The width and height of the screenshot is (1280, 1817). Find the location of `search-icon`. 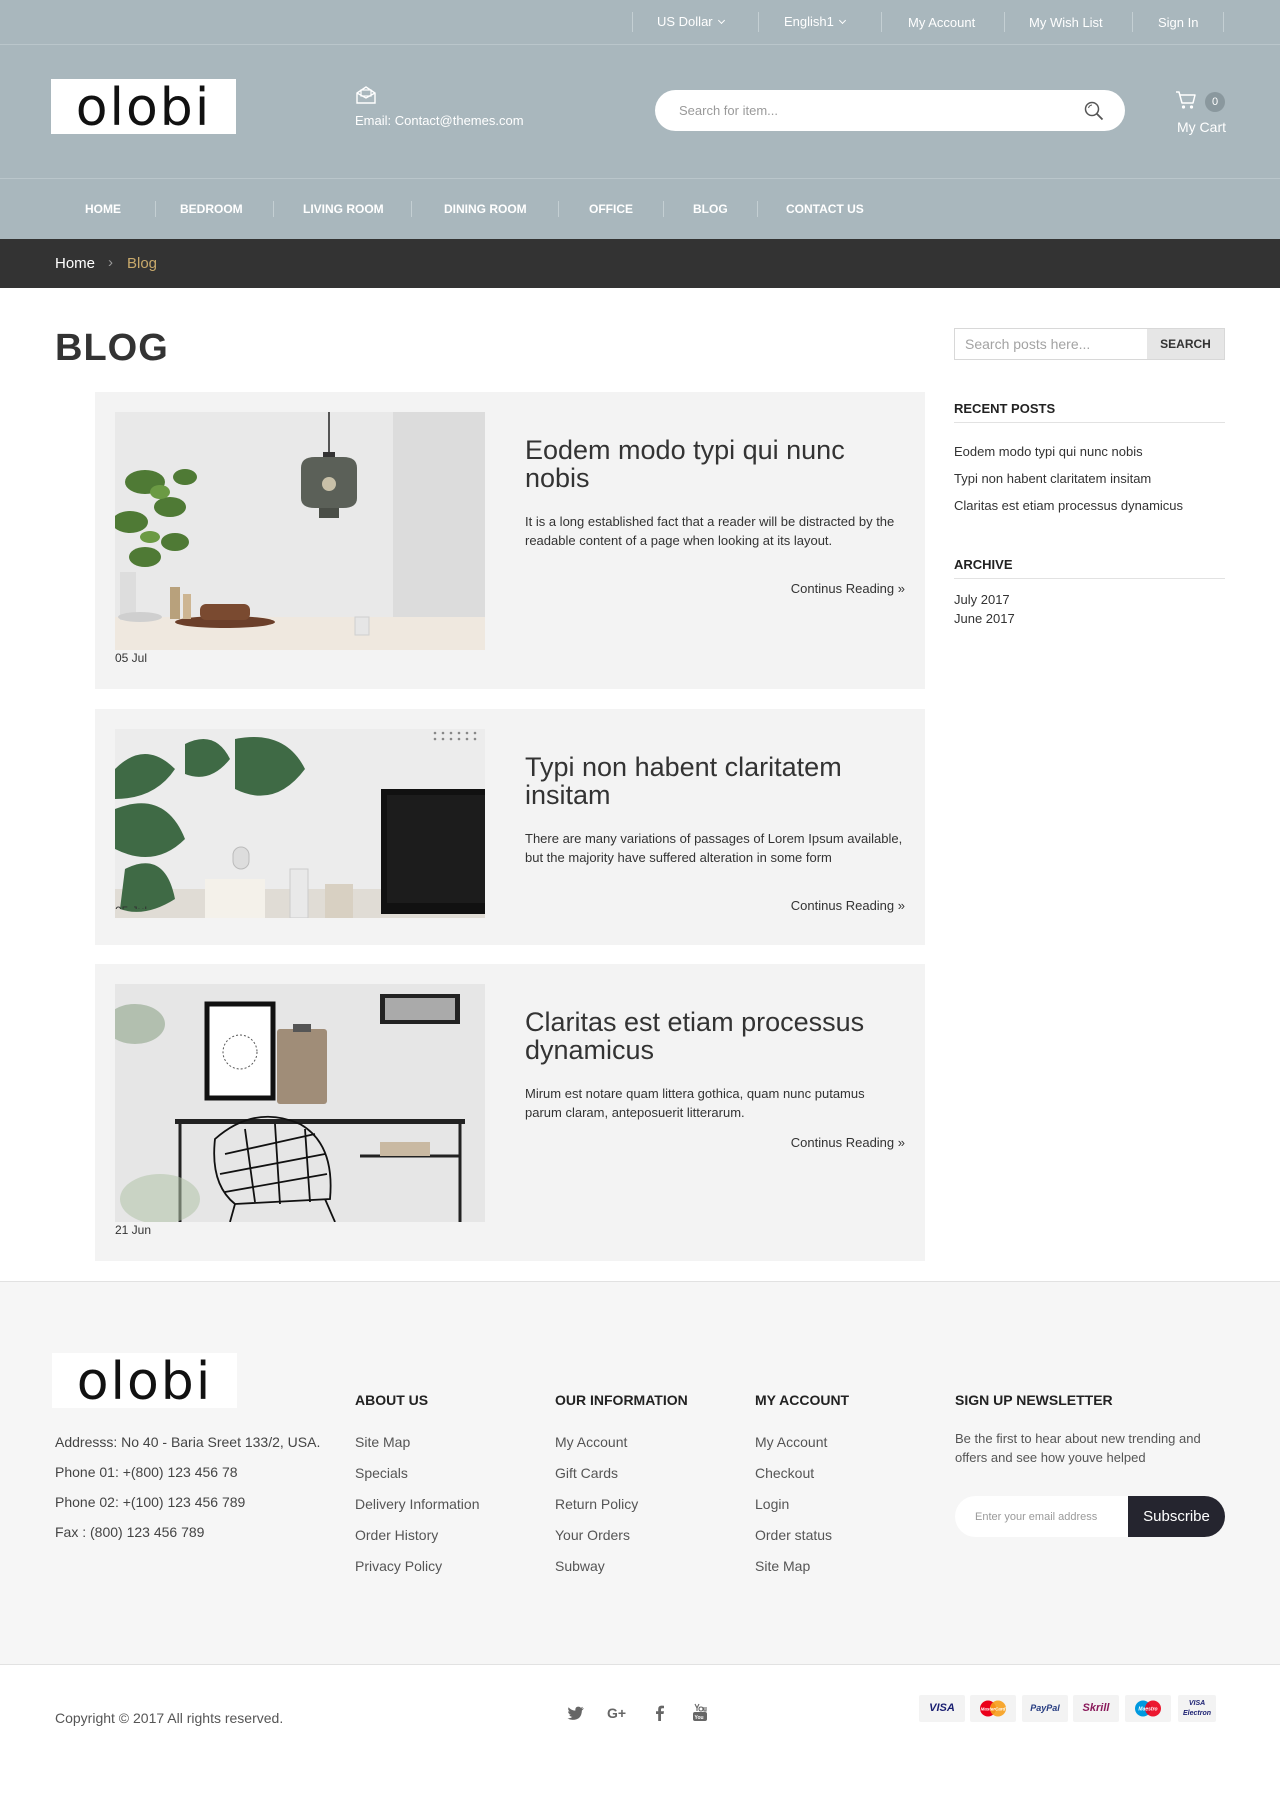

search-icon is located at coordinates (1094, 111).